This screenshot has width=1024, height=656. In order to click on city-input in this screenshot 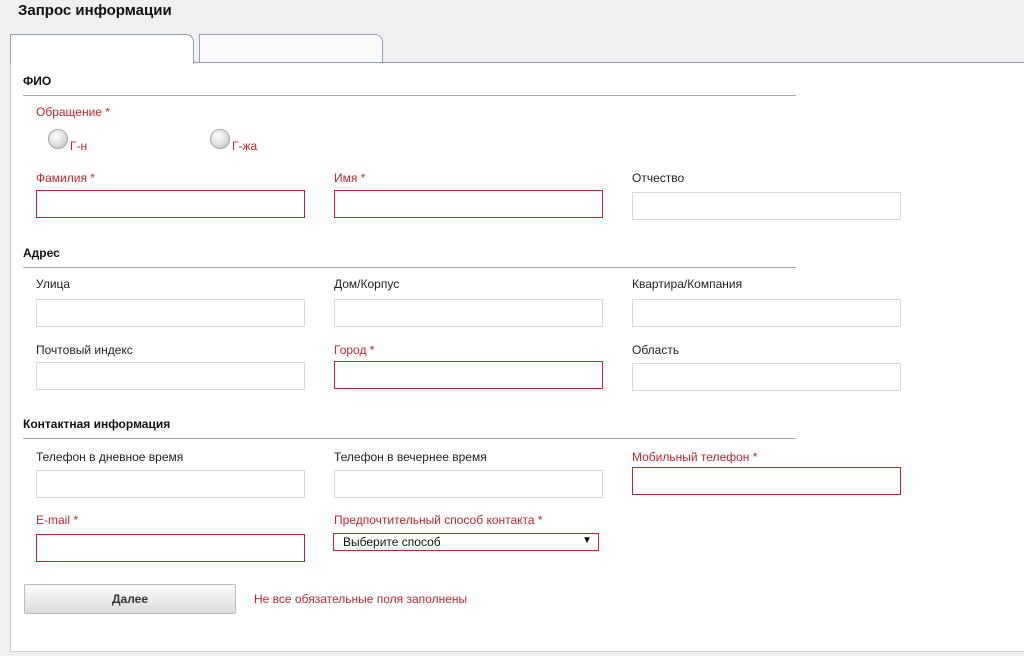, I will do `click(468, 375)`.